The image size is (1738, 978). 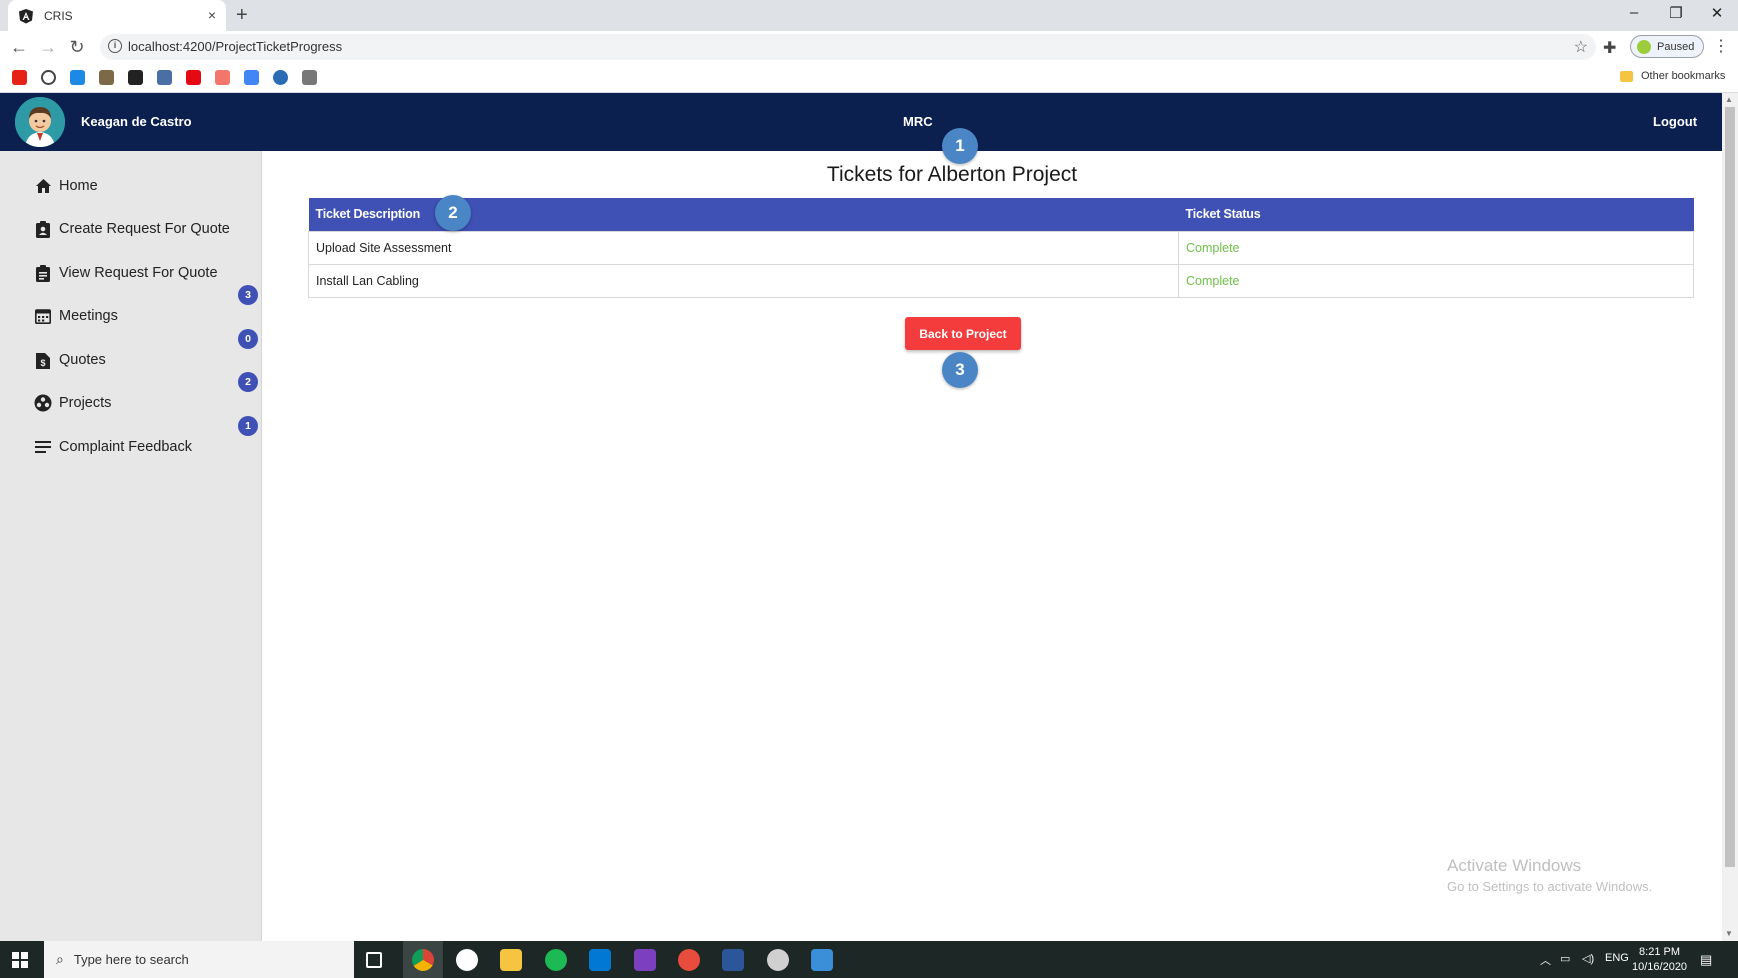 What do you see at coordinates (952, 174) in the screenshot?
I see `page-title: Tickets for Alberton Project` at bounding box center [952, 174].